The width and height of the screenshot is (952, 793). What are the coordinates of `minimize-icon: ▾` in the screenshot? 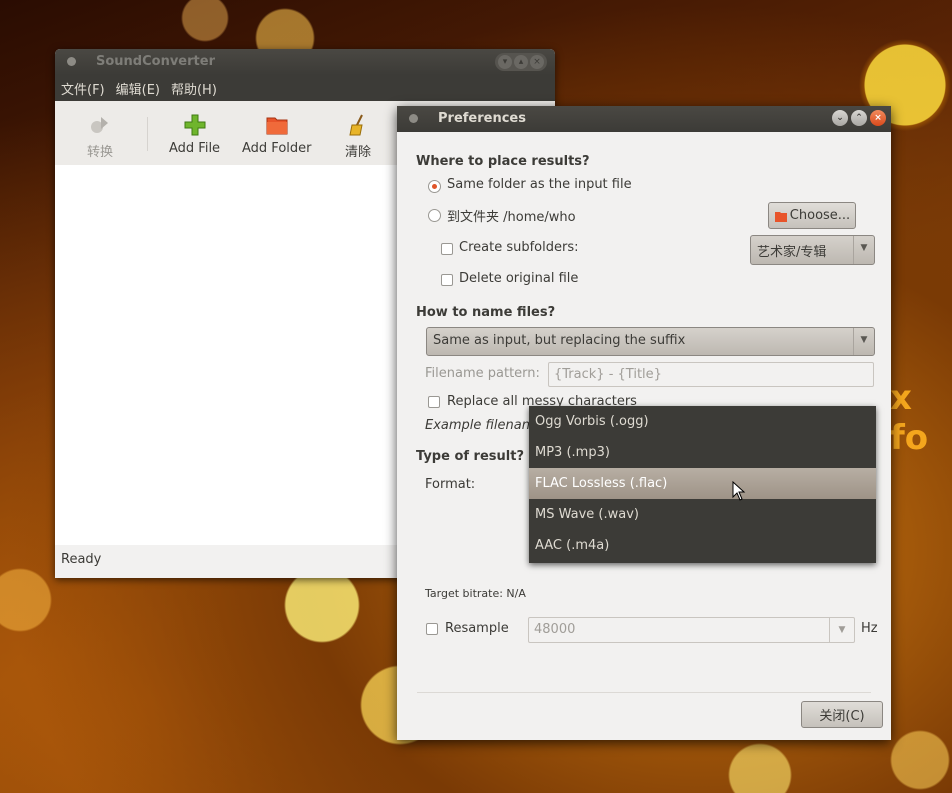 It's located at (505, 62).